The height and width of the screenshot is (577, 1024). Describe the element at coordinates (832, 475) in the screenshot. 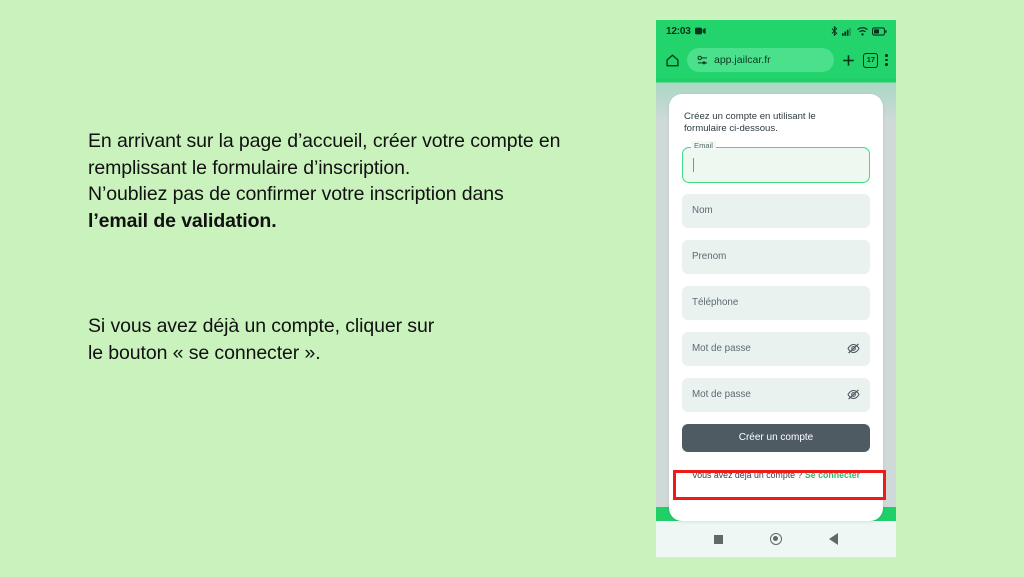

I see `login-link: Se connecter` at that location.